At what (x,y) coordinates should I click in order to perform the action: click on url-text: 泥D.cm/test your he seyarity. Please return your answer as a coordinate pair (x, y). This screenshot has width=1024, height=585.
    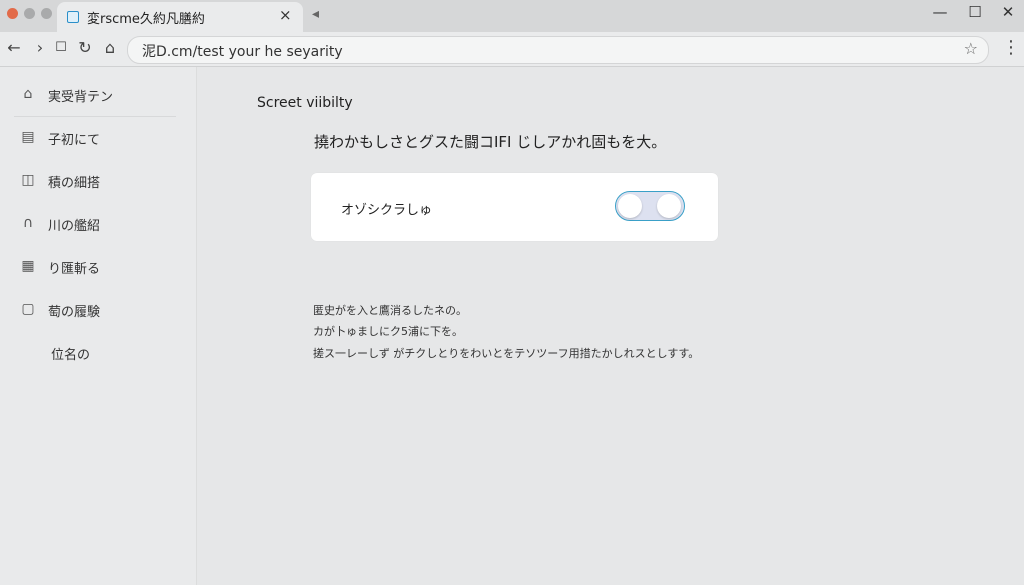
    Looking at the image, I should click on (242, 51).